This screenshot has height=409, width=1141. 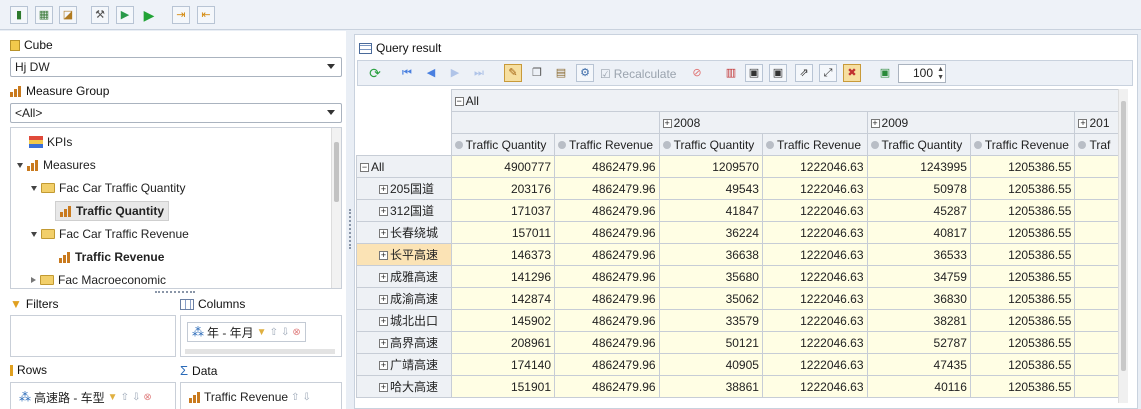 I want to click on value-cell: 47435, so click(x=918, y=364).